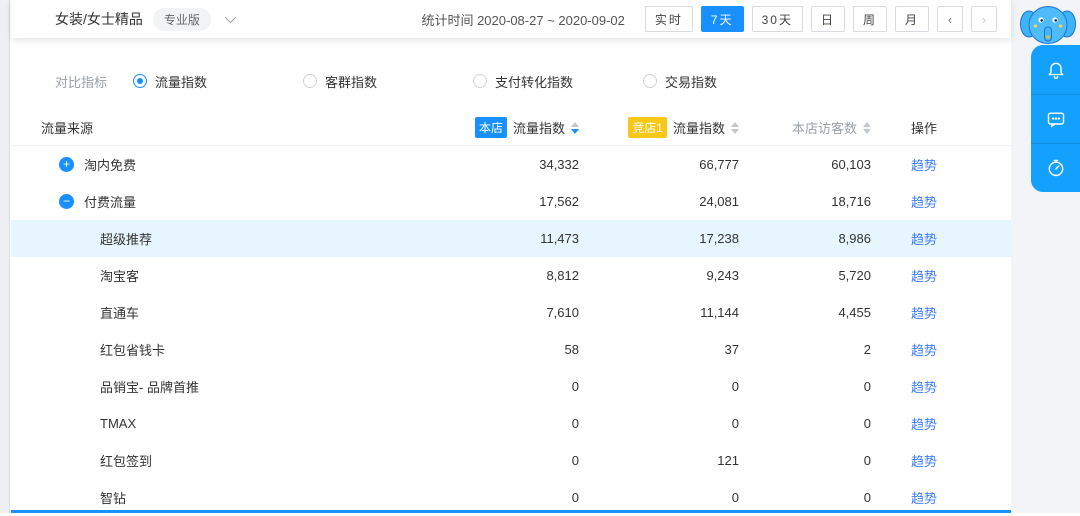 Image resolution: width=1080 pixels, height=516 pixels. What do you see at coordinates (699, 81) in the screenshot?
I see `metric-radio-option: 交易指数` at bounding box center [699, 81].